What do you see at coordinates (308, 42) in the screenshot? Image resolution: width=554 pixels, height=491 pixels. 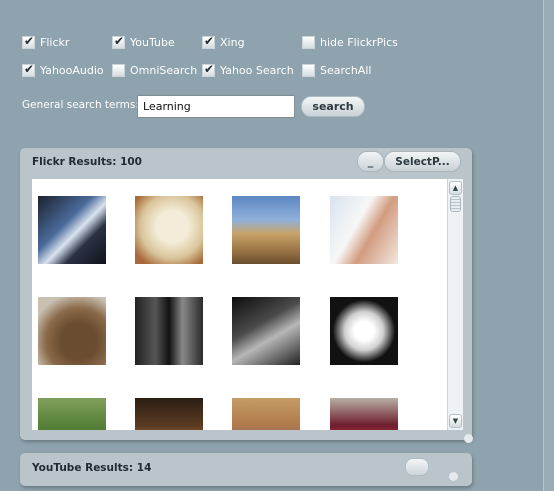 I see `checkbox-hide-flickr-pics` at bounding box center [308, 42].